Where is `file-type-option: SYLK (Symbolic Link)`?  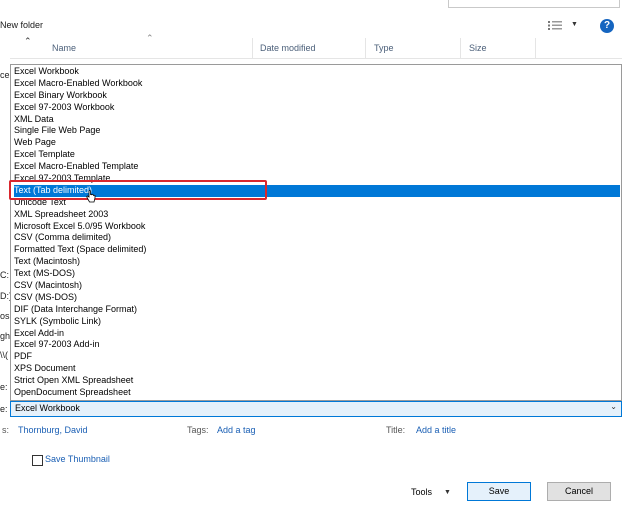
file-type-option: SYLK (Symbolic Link) is located at coordinates (317, 322).